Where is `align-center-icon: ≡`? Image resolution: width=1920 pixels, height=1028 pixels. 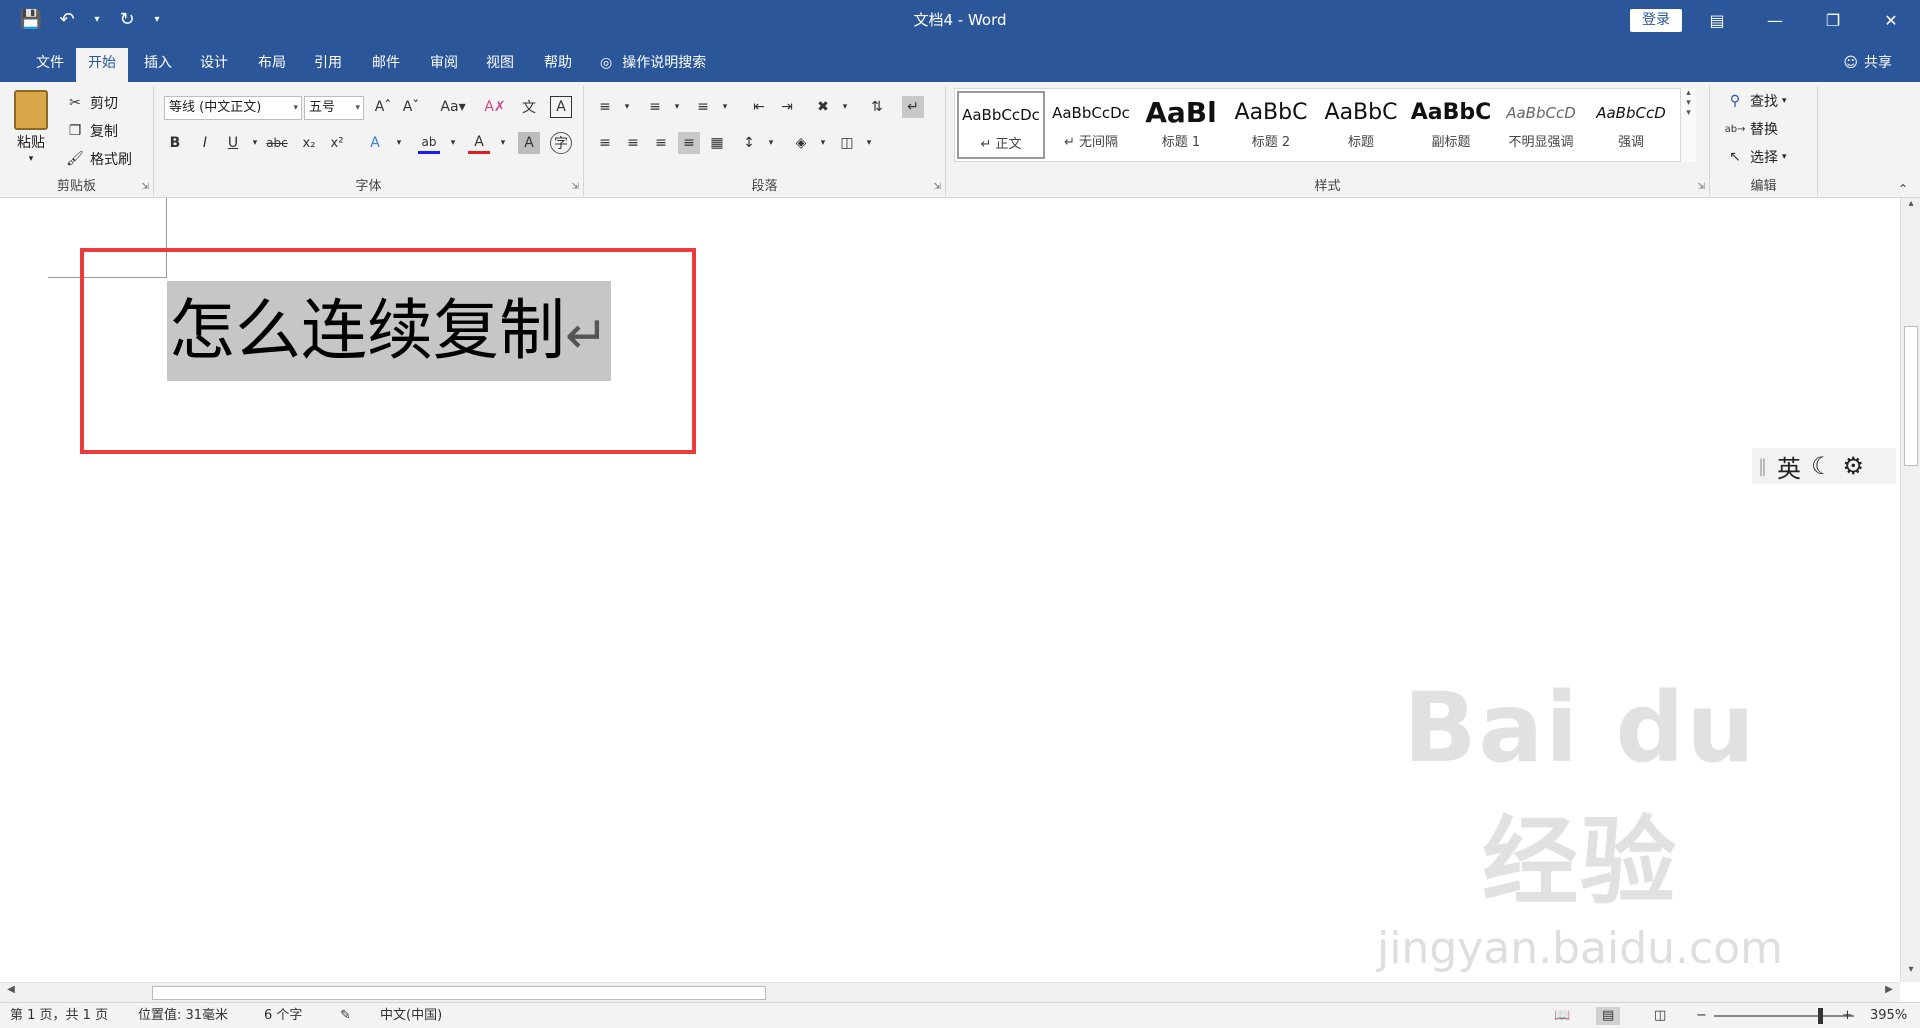 align-center-icon: ≡ is located at coordinates (633, 143).